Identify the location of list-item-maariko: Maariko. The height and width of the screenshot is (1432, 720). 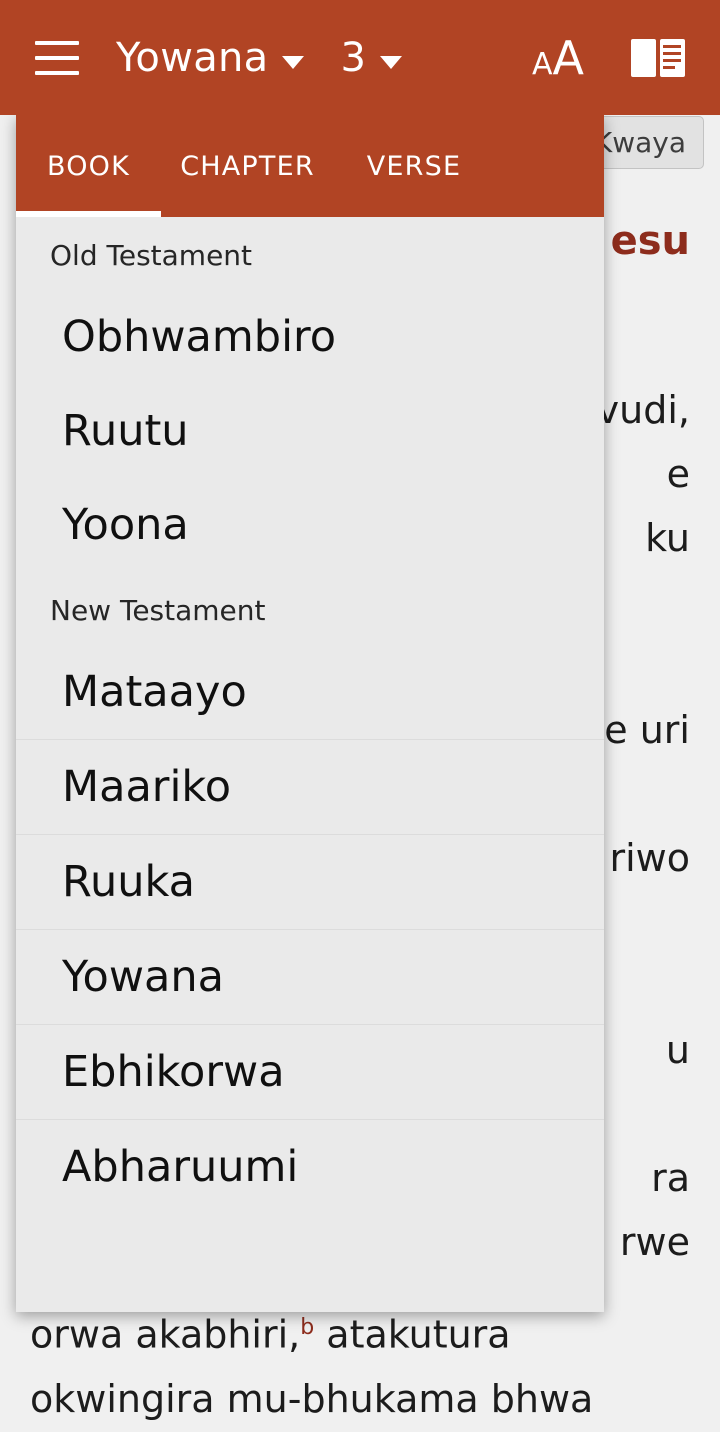
(310, 786).